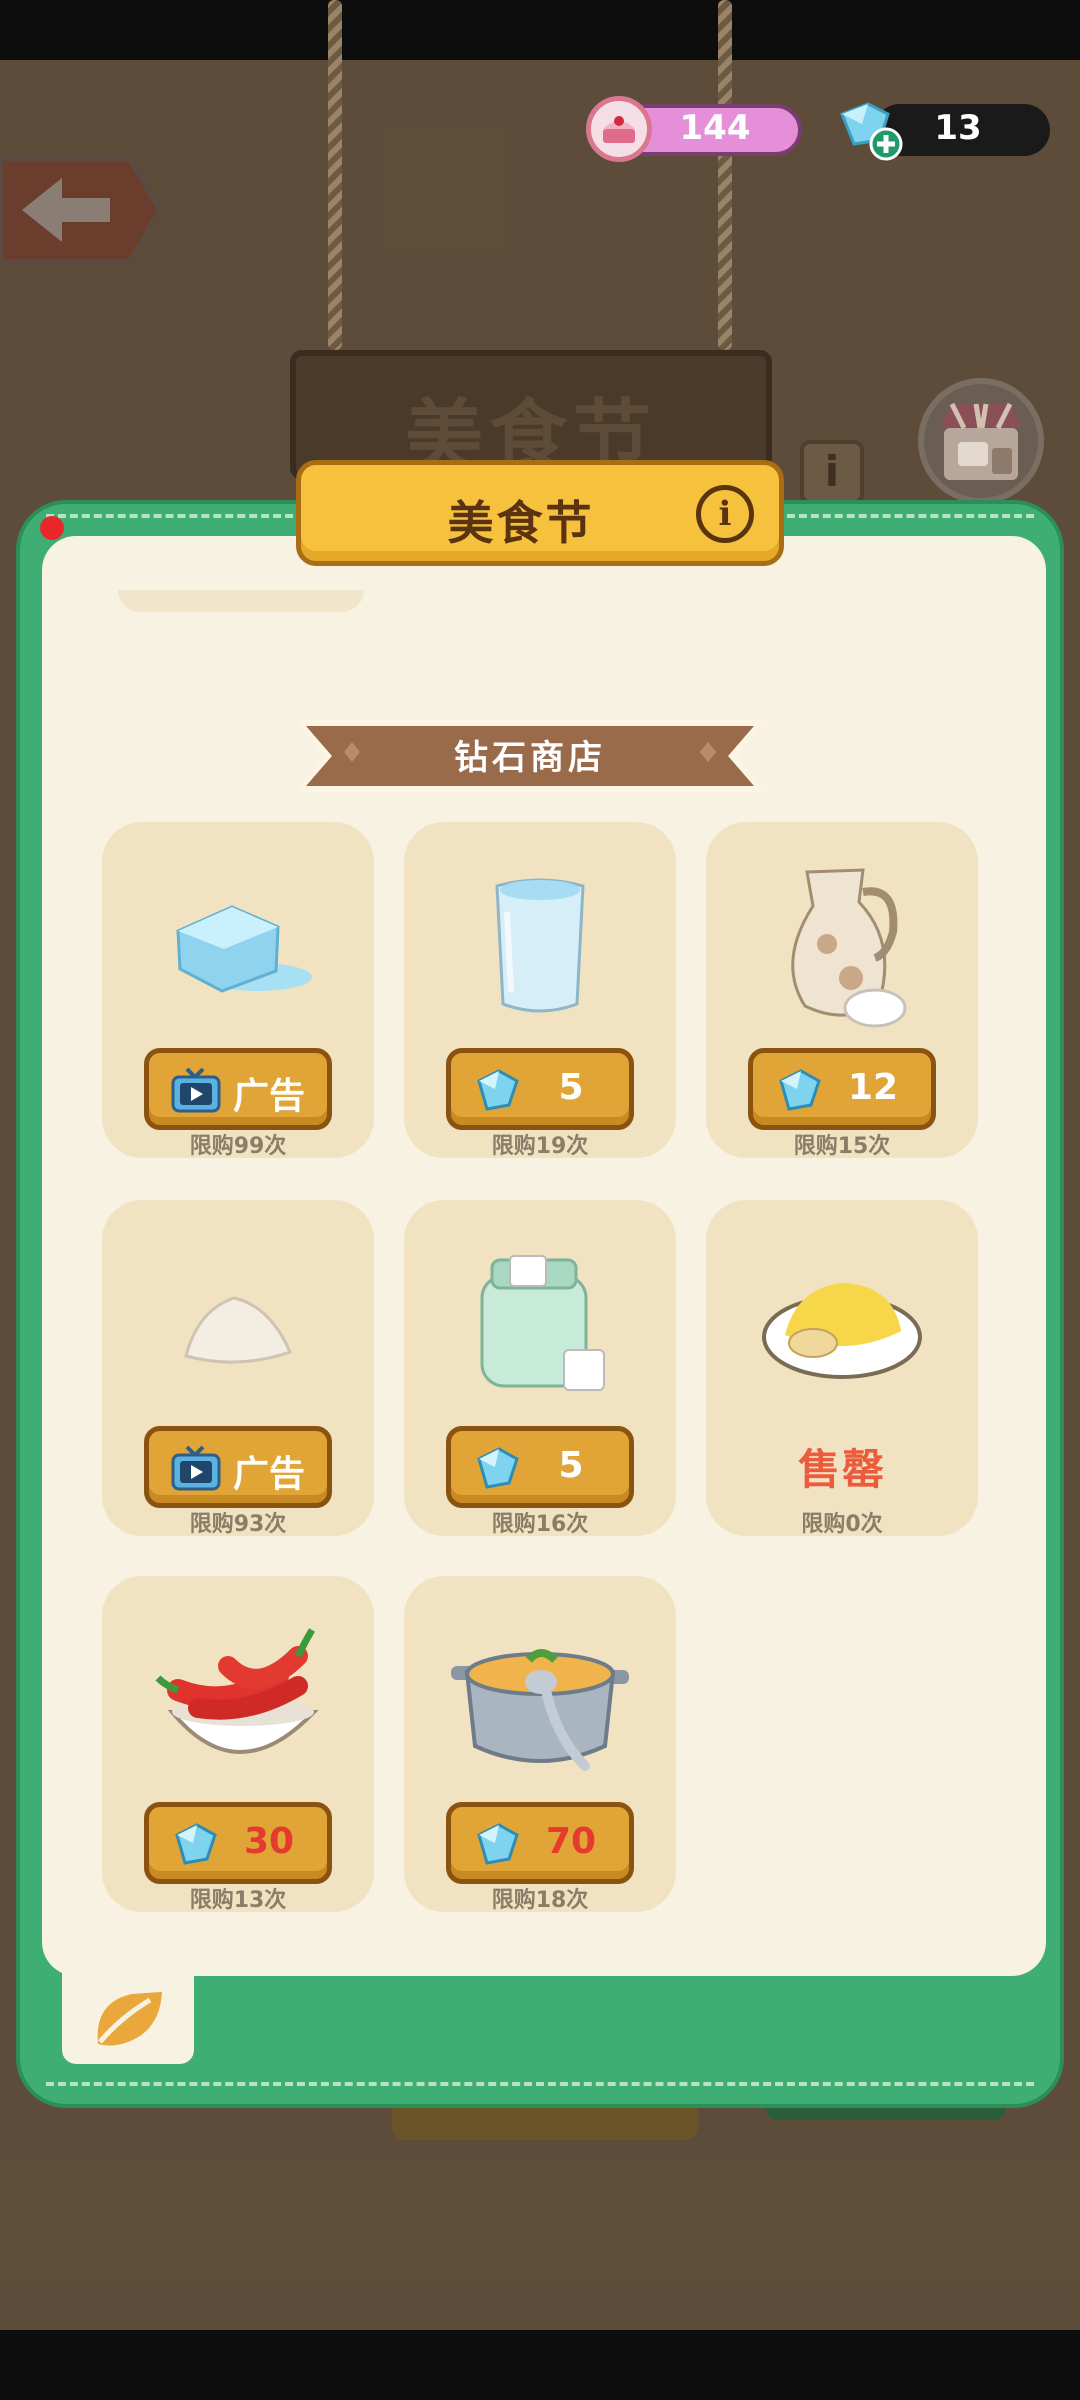 This screenshot has width=1080, height=2400. Describe the element at coordinates (540, 1146) in the screenshot. I see `purchase-limit: 限购19次` at that location.